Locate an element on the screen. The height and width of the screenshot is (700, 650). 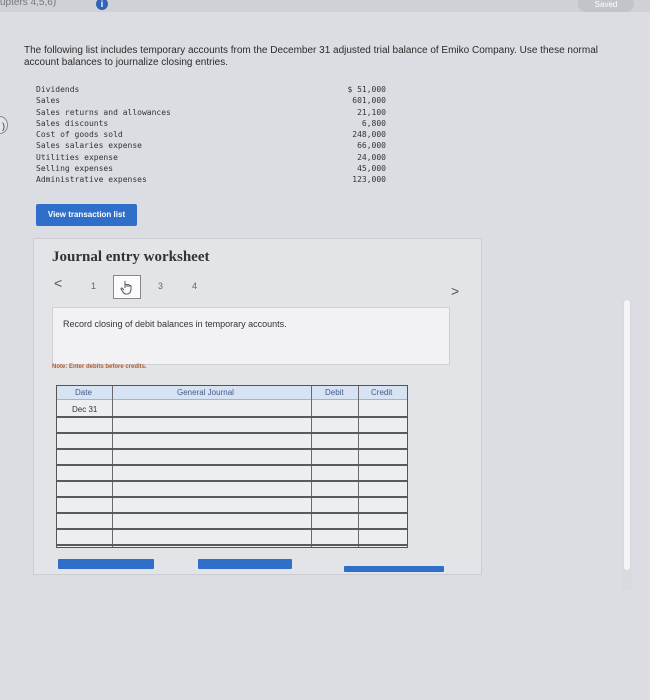
journal-grid: Date General Journal Debit Credit Dec 31 is located at coordinates (232, 466).